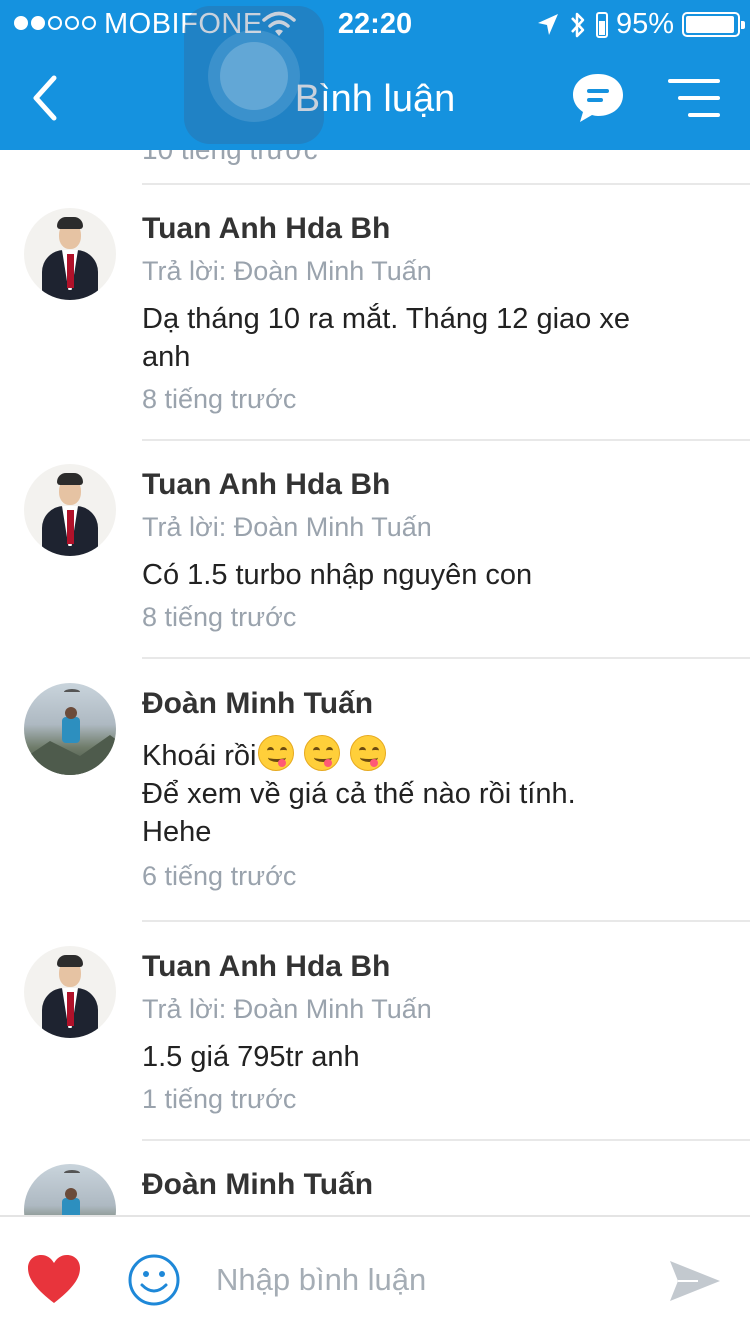 The image size is (750, 1333). I want to click on comment-timestamp: 6 tiếng trước, so click(219, 876).